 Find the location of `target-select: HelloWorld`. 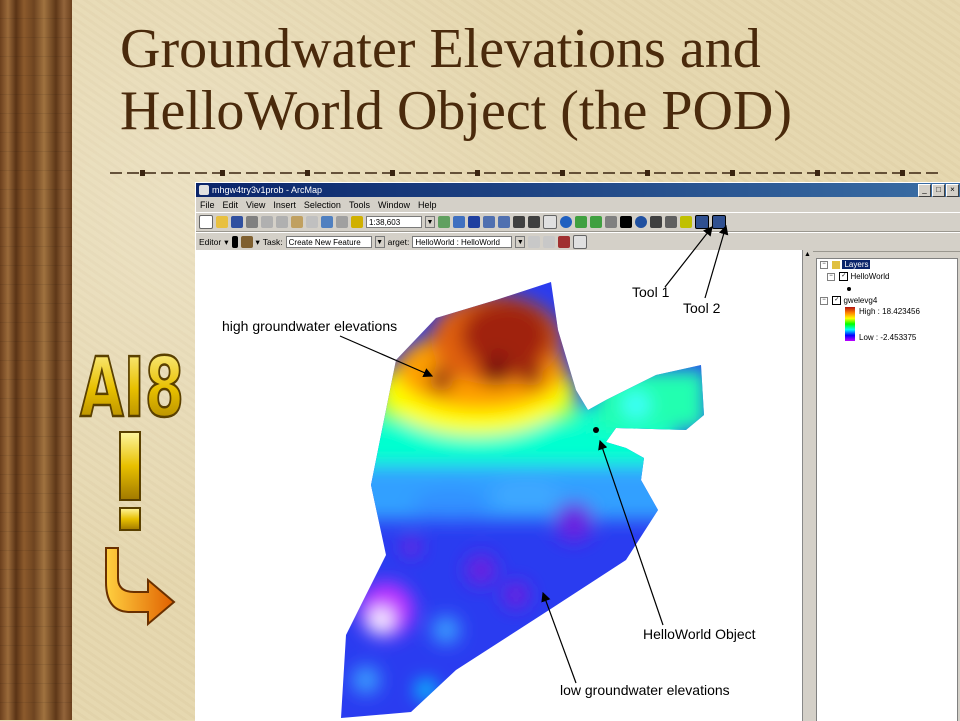

target-select: HelloWorld is located at coordinates (462, 242).